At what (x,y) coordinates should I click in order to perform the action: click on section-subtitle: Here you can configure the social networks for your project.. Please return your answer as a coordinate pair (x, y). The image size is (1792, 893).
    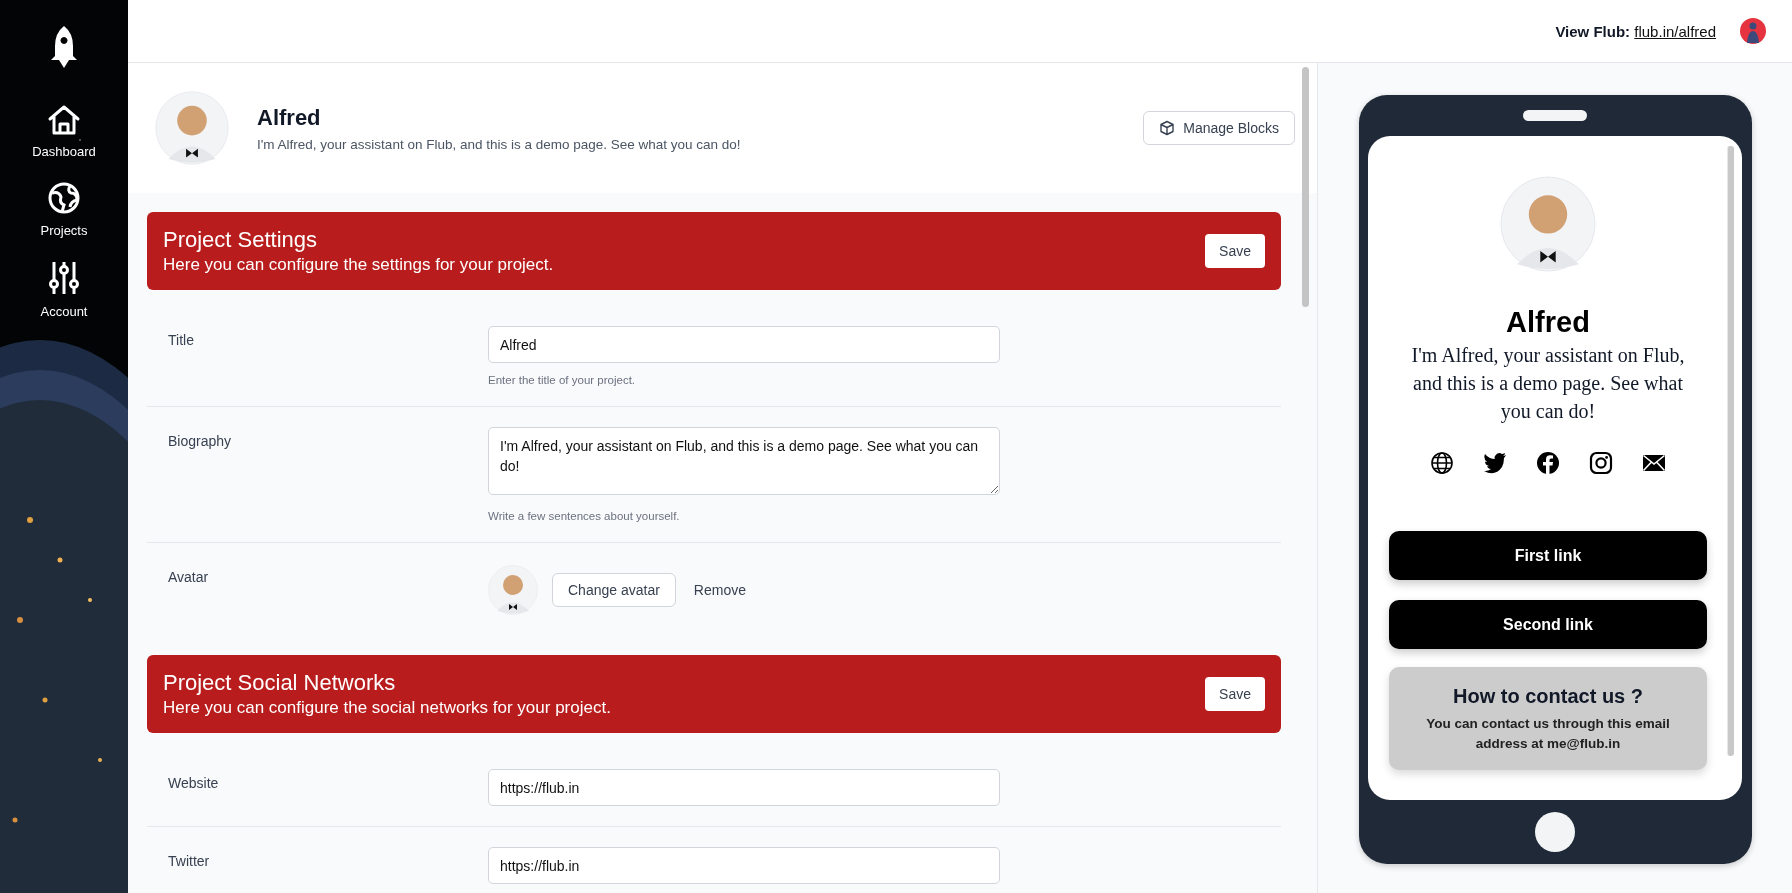
    Looking at the image, I should click on (387, 708).